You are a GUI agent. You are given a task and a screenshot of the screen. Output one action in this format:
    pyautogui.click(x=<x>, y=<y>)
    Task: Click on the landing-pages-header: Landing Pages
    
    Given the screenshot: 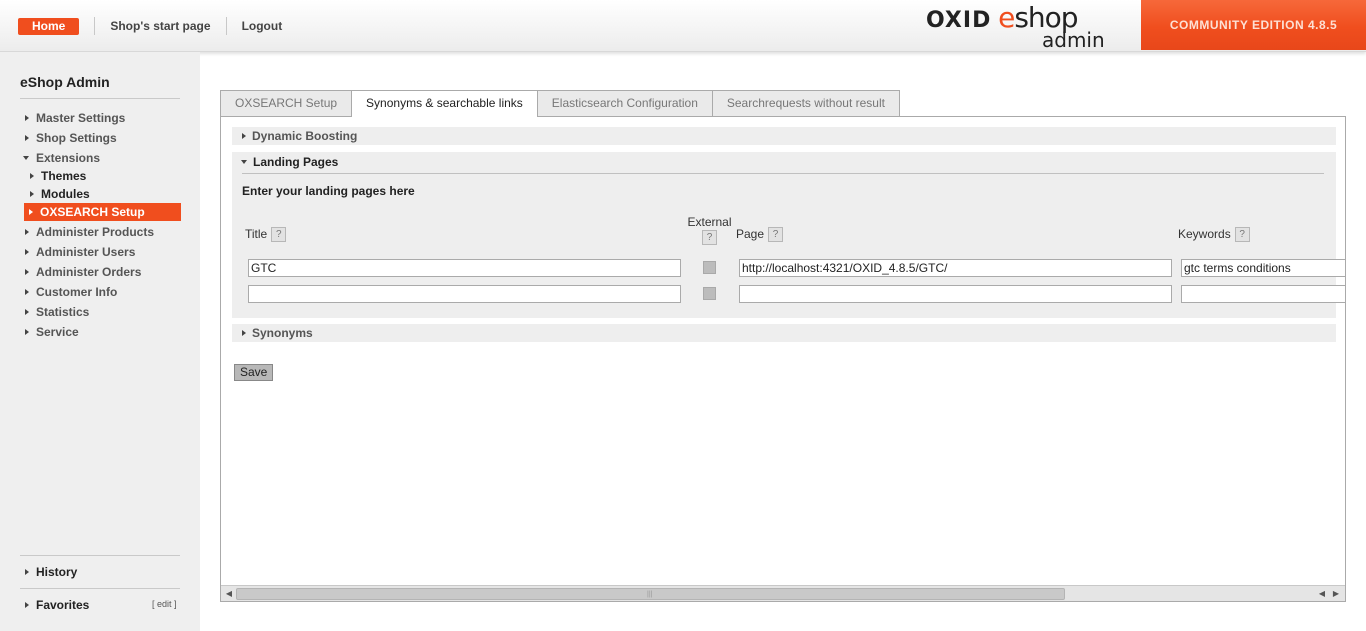 What is the action you would take?
    pyautogui.click(x=289, y=162)
    